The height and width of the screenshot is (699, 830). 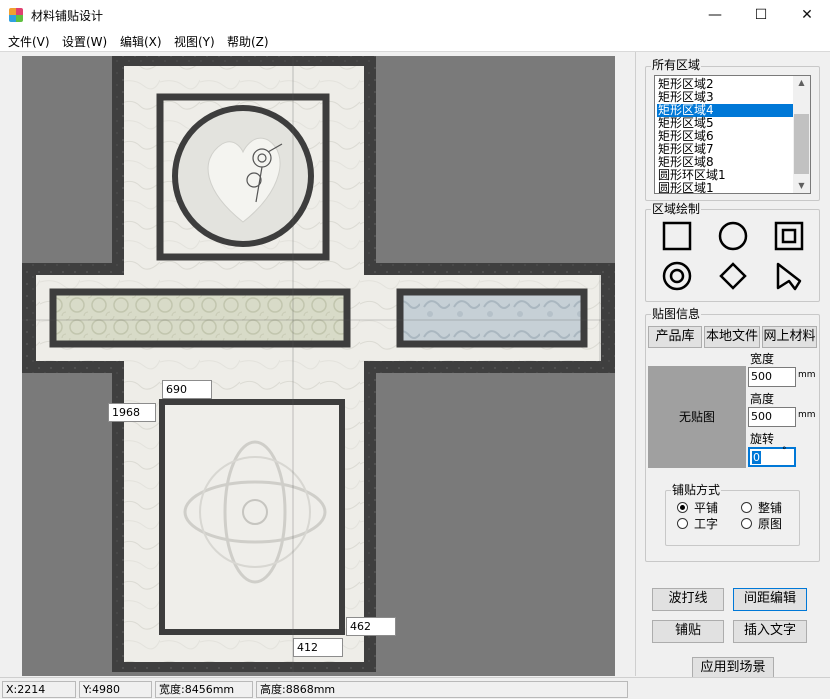 I want to click on rotate-value: 0, so click(x=756, y=457).